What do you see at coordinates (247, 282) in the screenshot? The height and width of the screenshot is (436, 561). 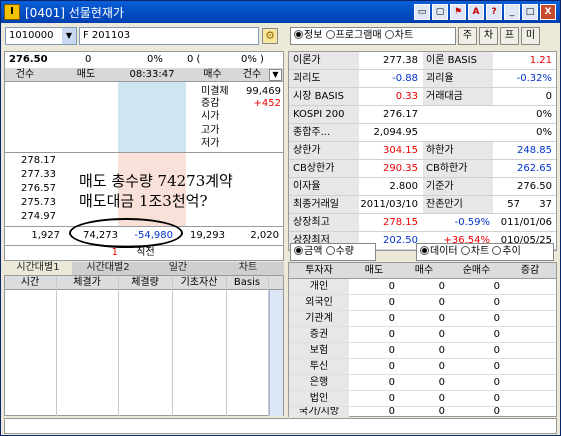 I see `col-basis: Basis` at bounding box center [247, 282].